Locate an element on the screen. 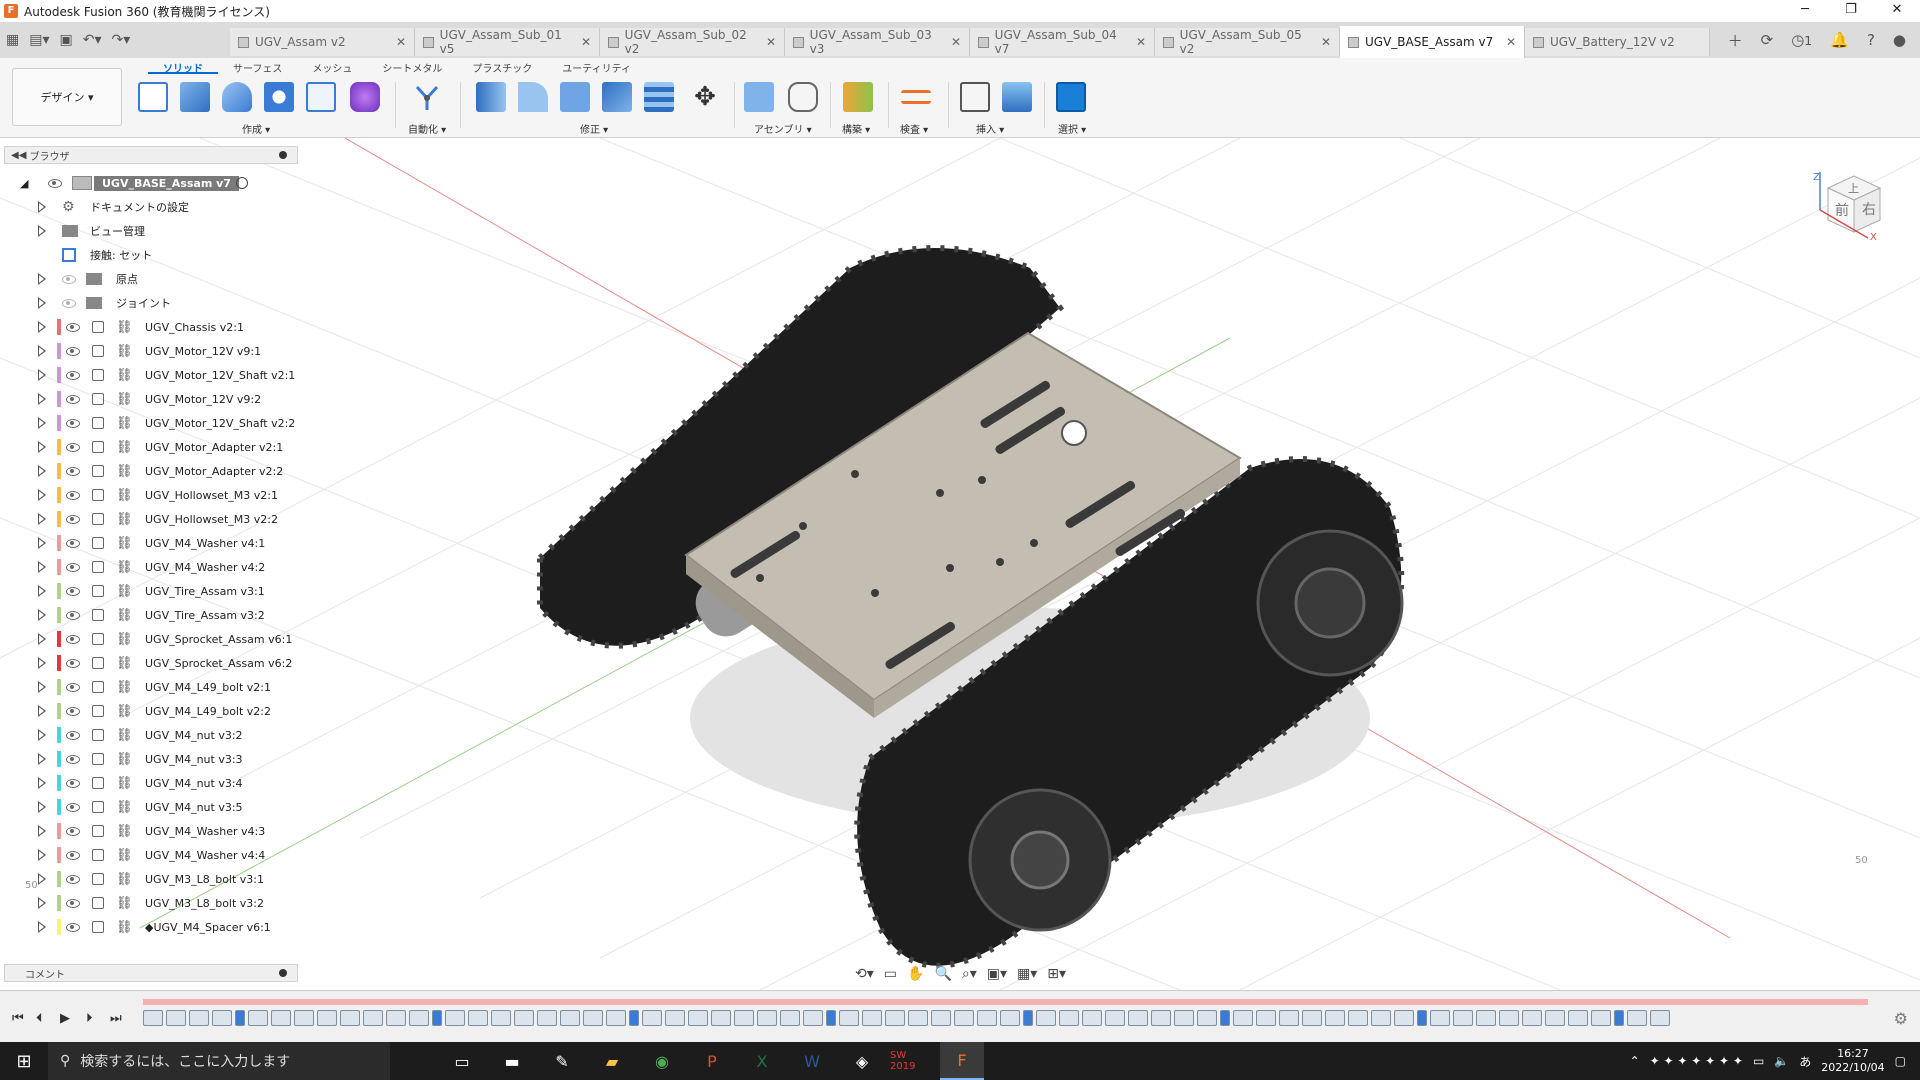 Image resolution: width=1920 pixels, height=1080 pixels. pattern-icon is located at coordinates (321, 97).